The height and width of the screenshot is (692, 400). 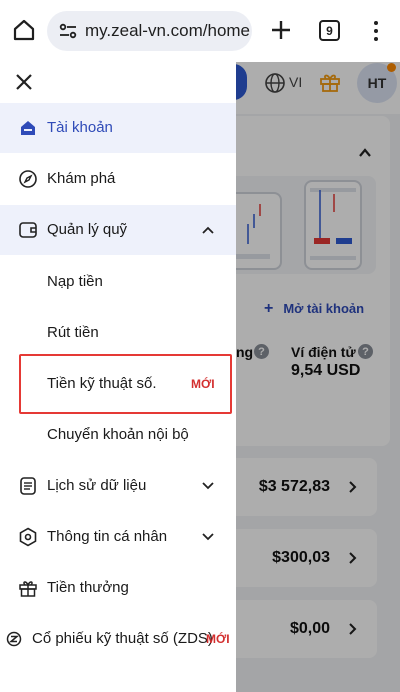 What do you see at coordinates (107, 536) in the screenshot?
I see `menu-item-label: Thông tin cá nhân` at bounding box center [107, 536].